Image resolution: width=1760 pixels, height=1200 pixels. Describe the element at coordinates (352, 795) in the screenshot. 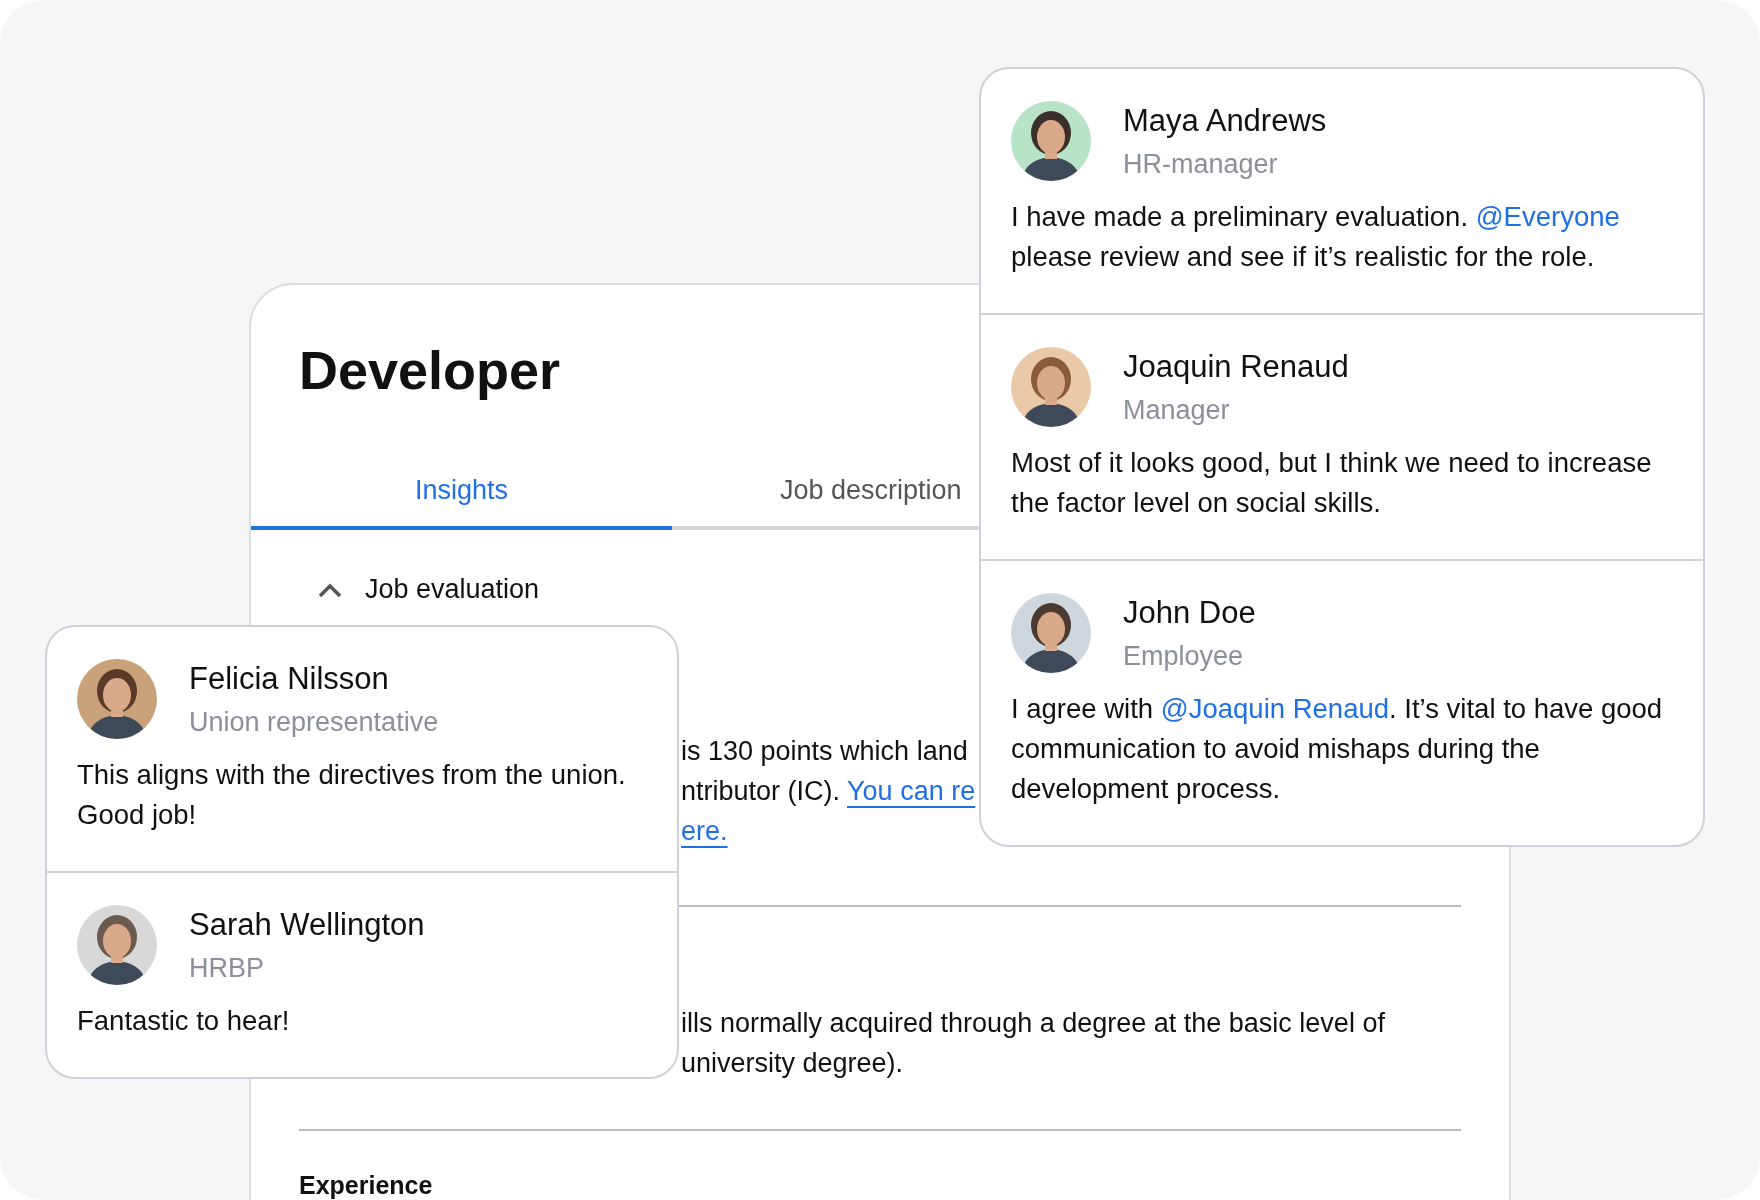

I see `comment-text: This aligns with the directives from the union. Good job!` at that location.